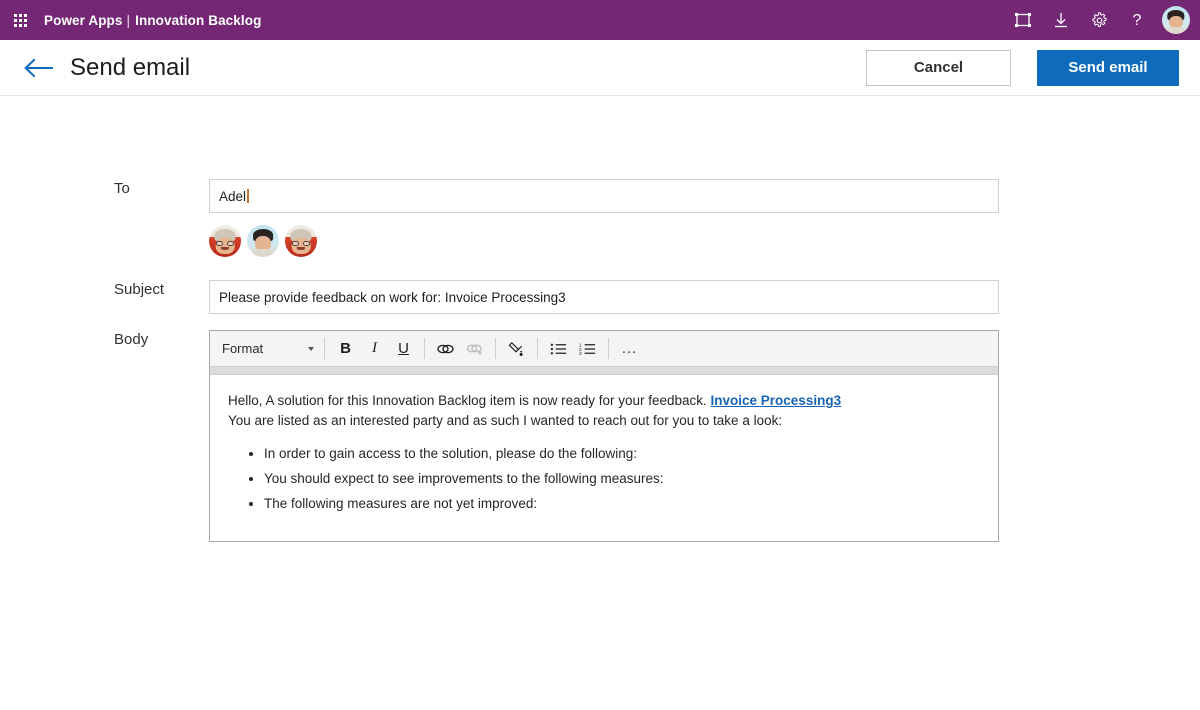 This screenshot has height=710, width=1200. What do you see at coordinates (374, 349) in the screenshot?
I see `italic-button: I` at bounding box center [374, 349].